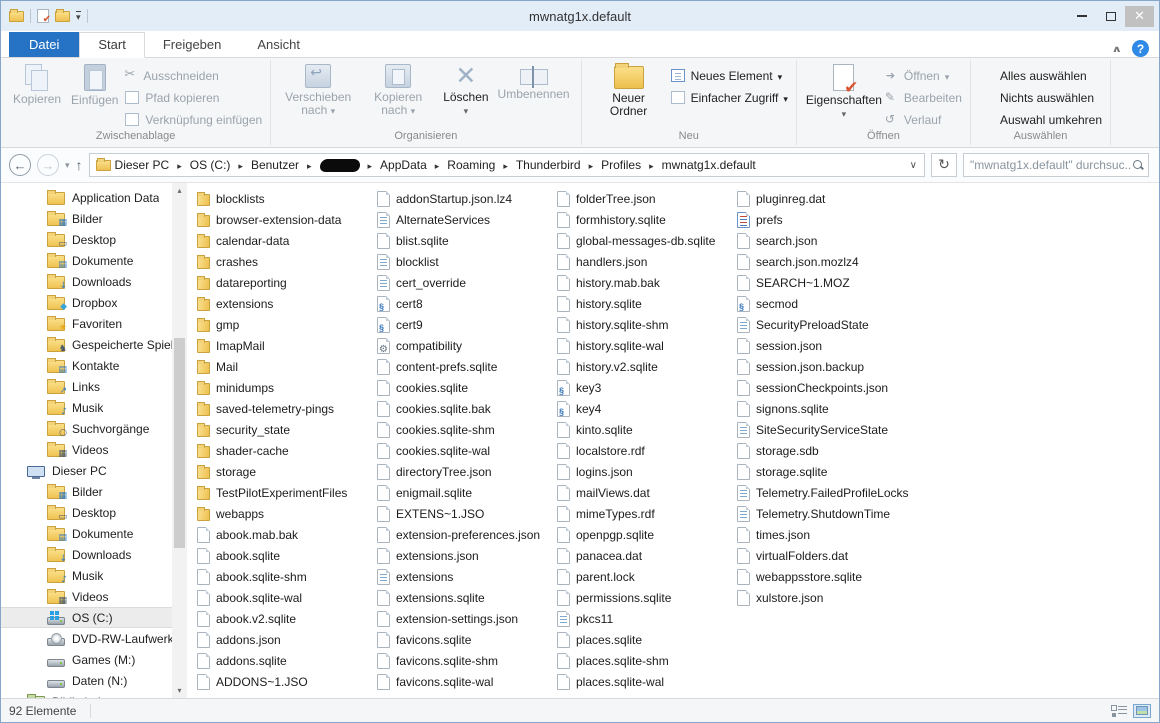 Image resolution: width=1160 pixels, height=723 pixels. Describe the element at coordinates (825, 492) in the screenshot. I see `file-item: Telemetry.FailedProfileLocks` at that location.